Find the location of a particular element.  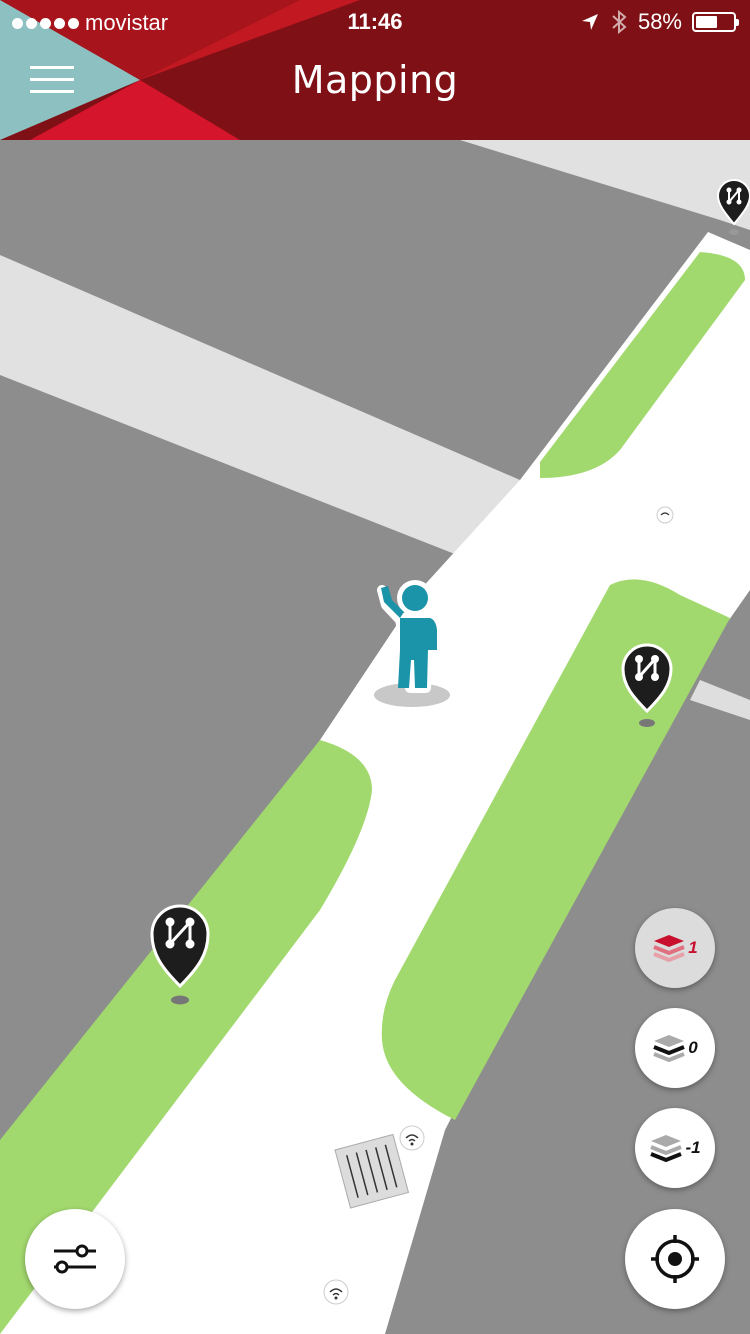

locate-me-button is located at coordinates (675, 1259).